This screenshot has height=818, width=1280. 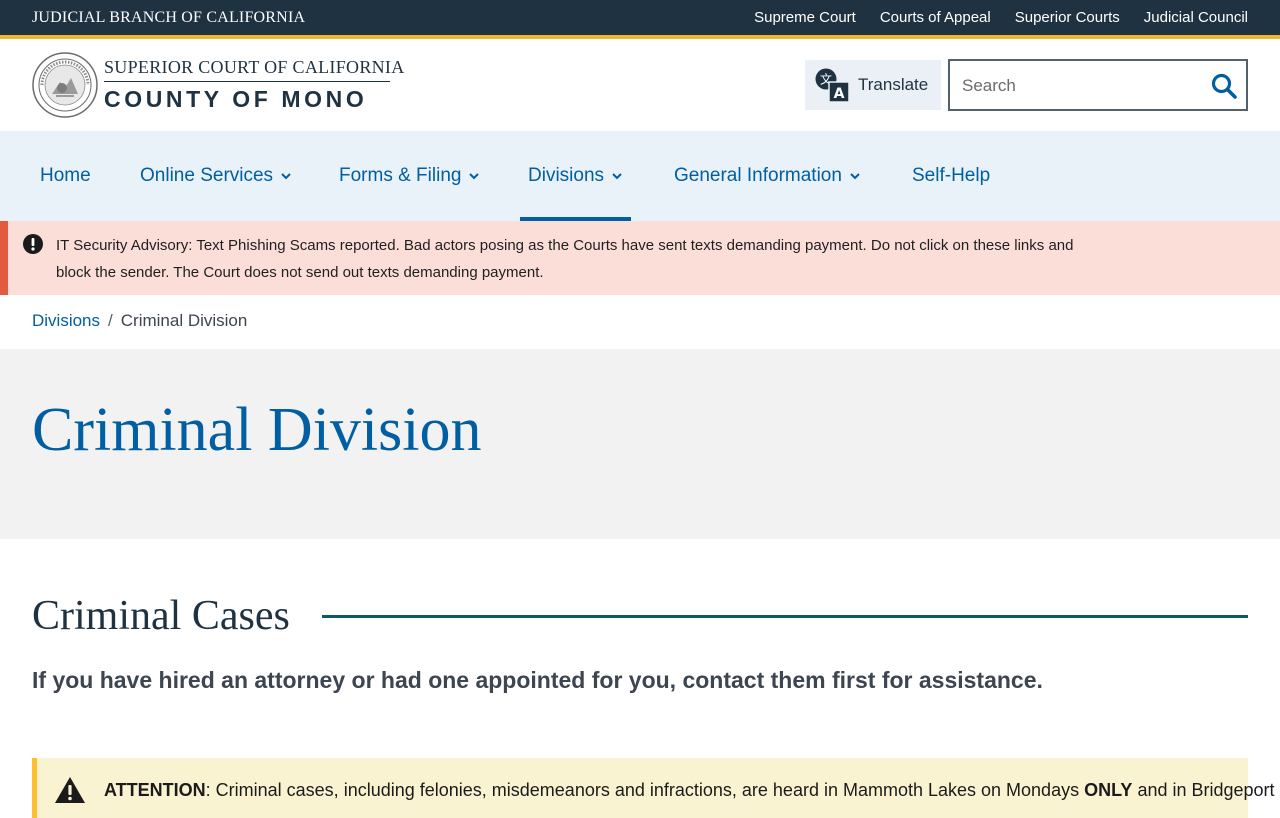 I want to click on exclamation-circle-icon, so click(x=33, y=244).